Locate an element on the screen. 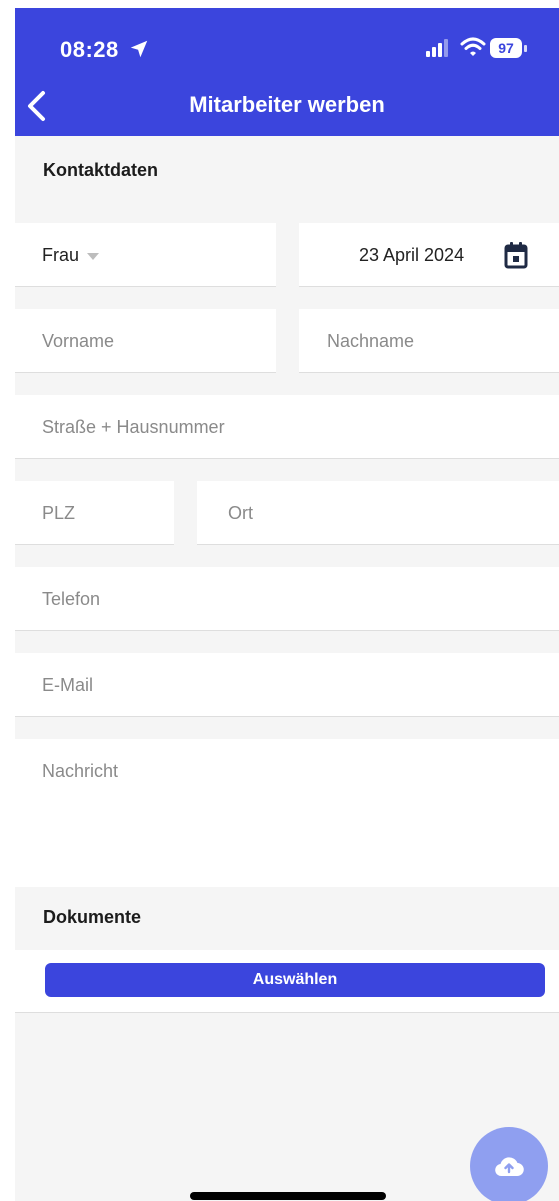  city-placeholder: Ort is located at coordinates (240, 513).